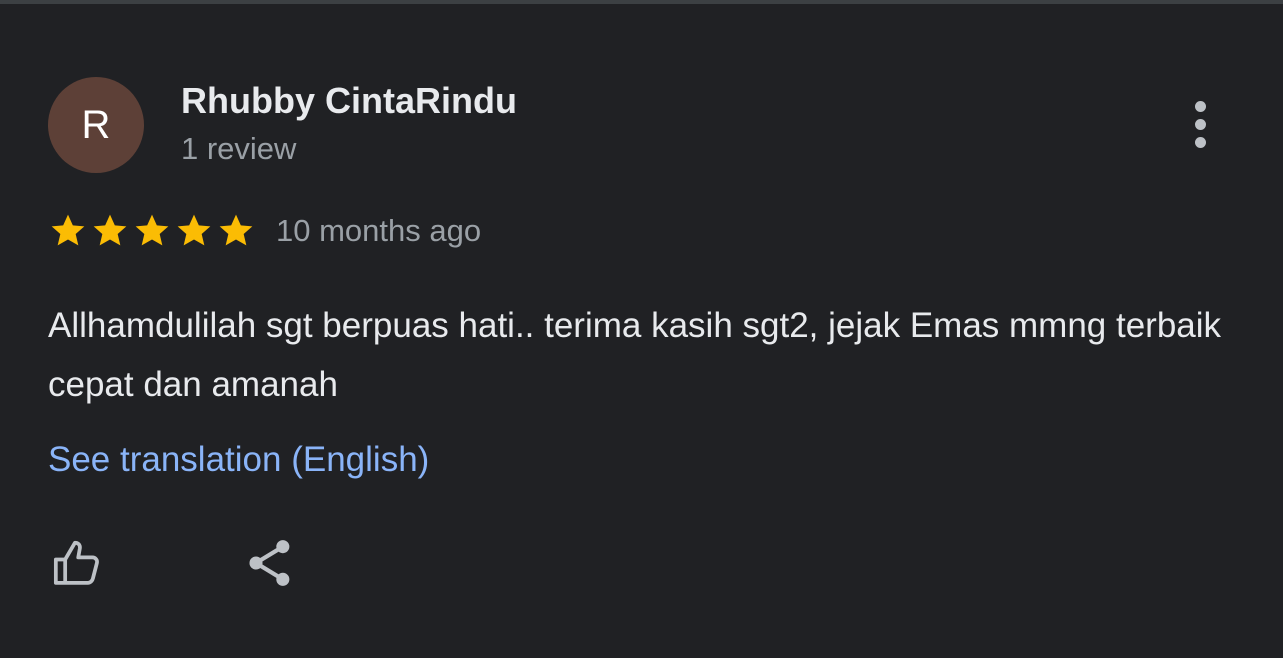 This screenshot has width=1283, height=658. Describe the element at coordinates (379, 230) in the screenshot. I see `review-time: 10 months ago` at that location.